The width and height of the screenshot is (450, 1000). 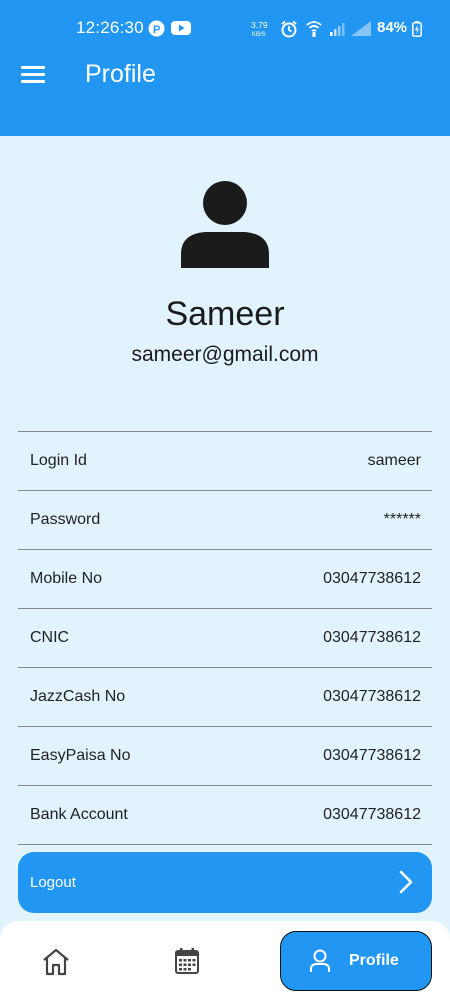 What do you see at coordinates (417, 29) in the screenshot?
I see `battery-icon` at bounding box center [417, 29].